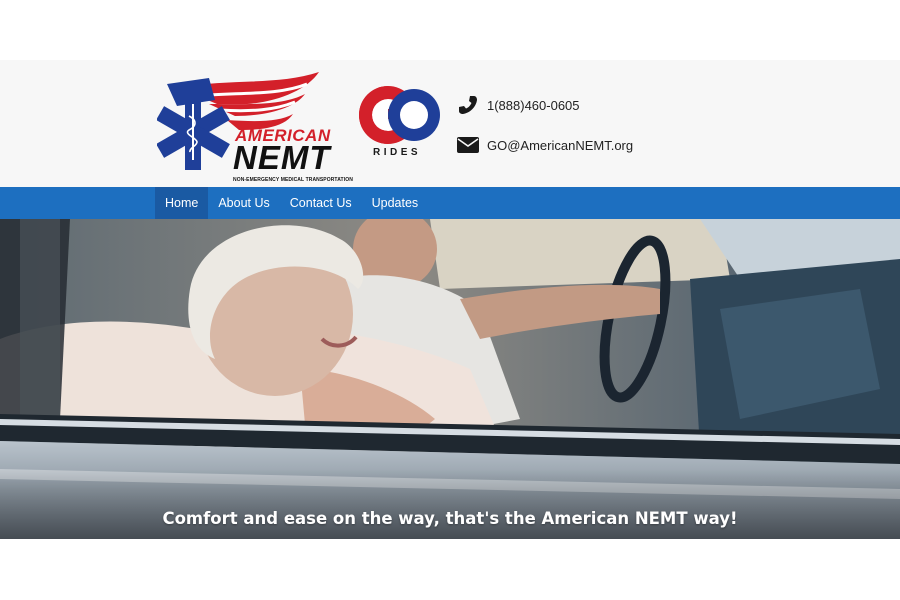 The image size is (900, 600). What do you see at coordinates (560, 145) in the screenshot?
I see `email-address: GO@AmericanNEMT.org` at bounding box center [560, 145].